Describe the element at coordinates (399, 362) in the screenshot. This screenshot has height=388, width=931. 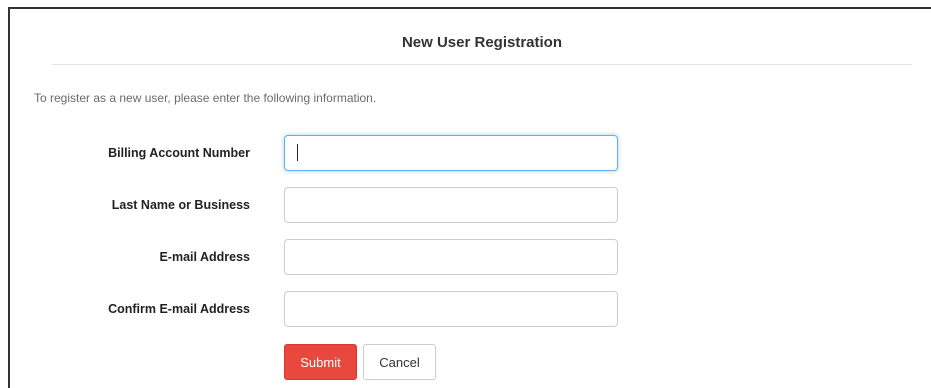
I see `cancel-button: Cancel` at that location.